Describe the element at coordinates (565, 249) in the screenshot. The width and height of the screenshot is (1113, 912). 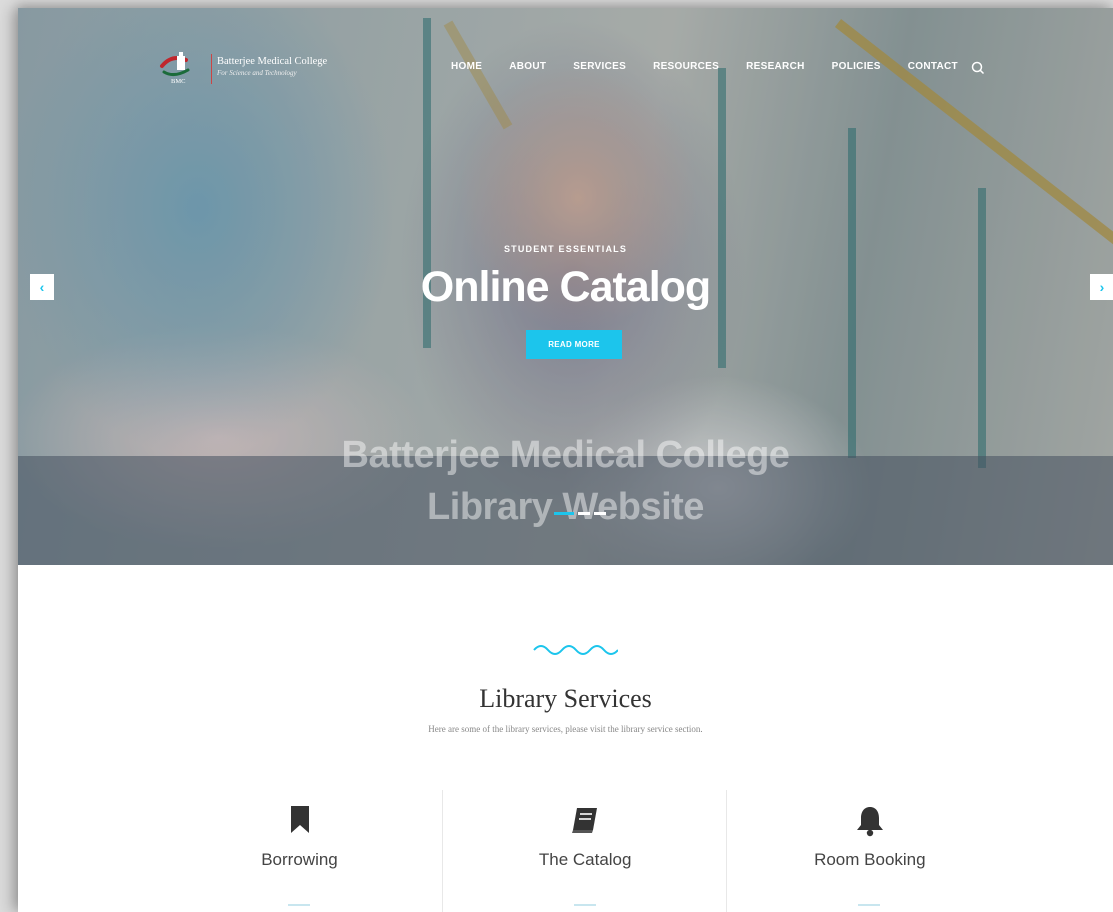
I see `slide-eyebrow: STUDENT ESSENTIALS` at that location.